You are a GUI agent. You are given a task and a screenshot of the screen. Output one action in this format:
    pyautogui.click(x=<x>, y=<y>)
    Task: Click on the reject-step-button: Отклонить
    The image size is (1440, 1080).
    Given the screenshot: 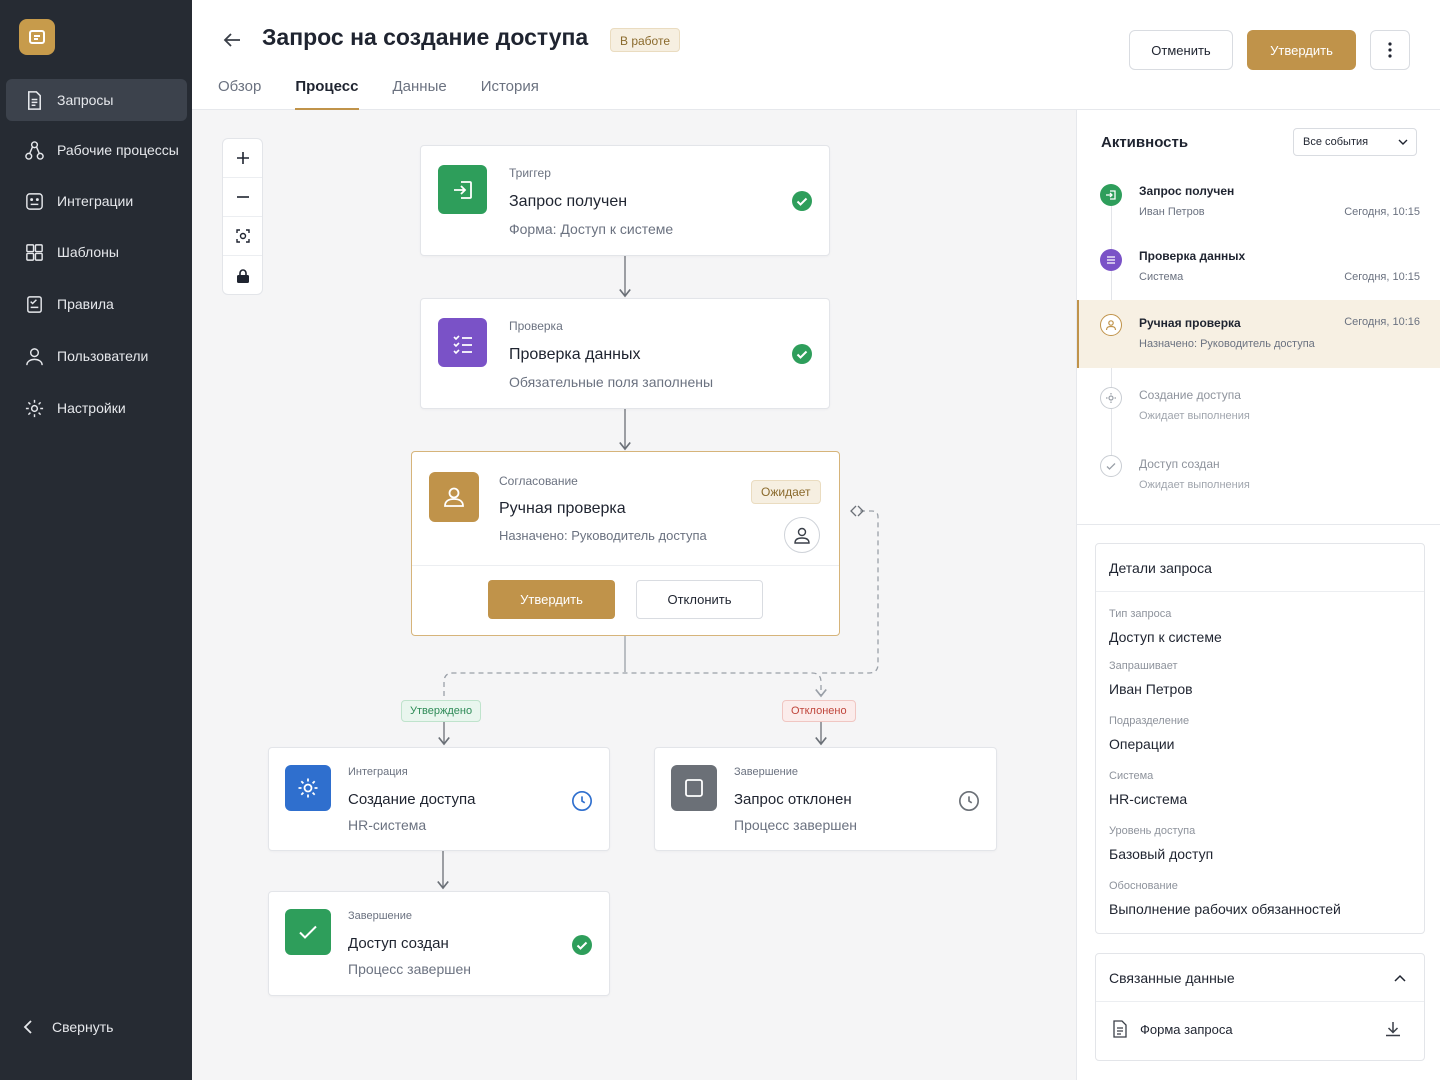 What is the action you would take?
    pyautogui.click(x=699, y=599)
    